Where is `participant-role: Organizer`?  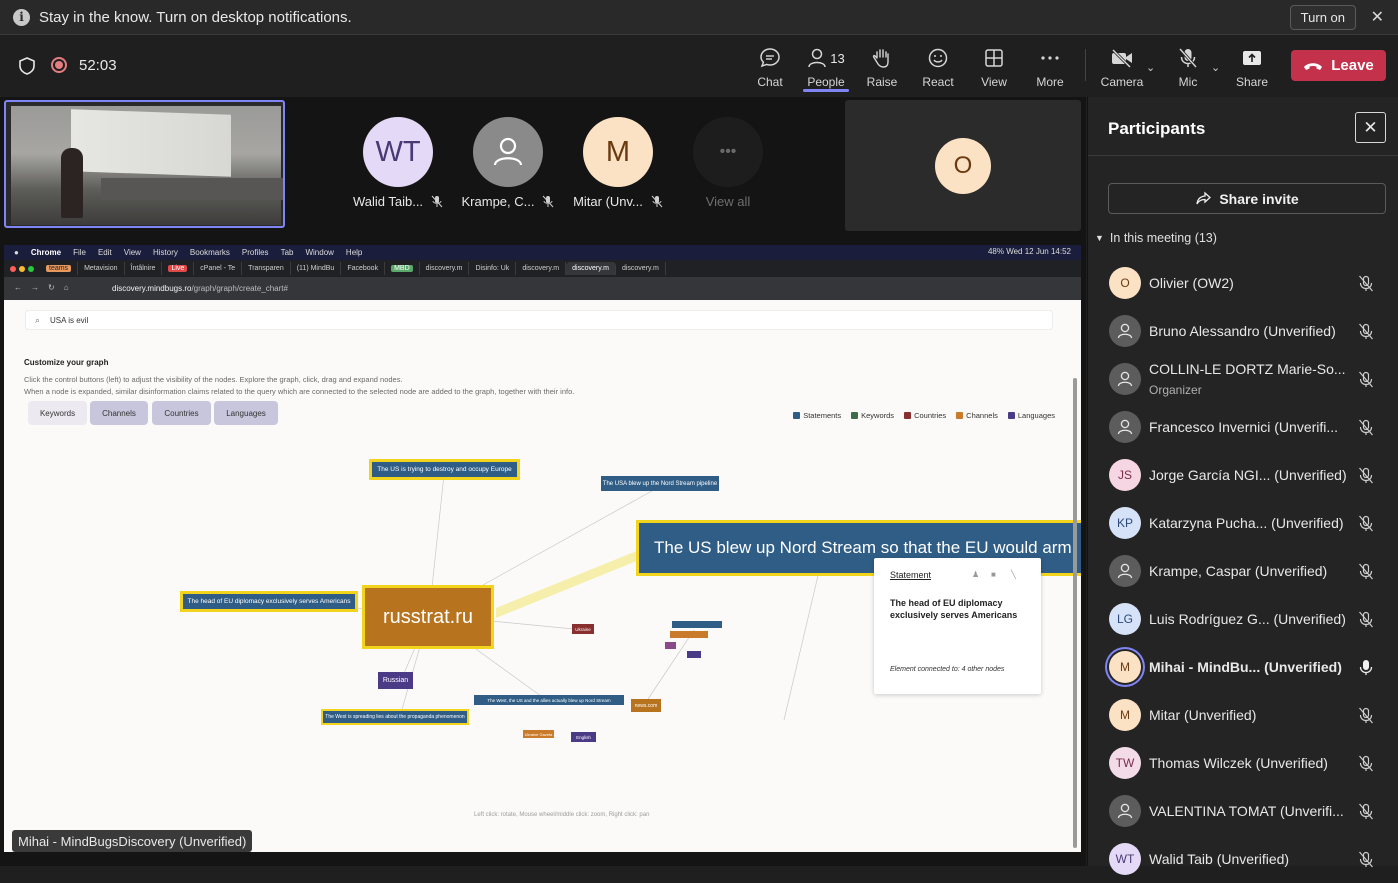 participant-role: Organizer is located at coordinates (1175, 390).